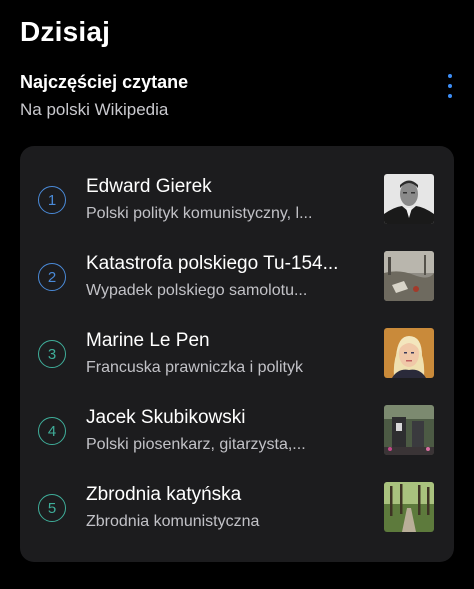 This screenshot has height=589, width=474. What do you see at coordinates (148, 340) in the screenshot?
I see `article-title: Marine Le Pen` at bounding box center [148, 340].